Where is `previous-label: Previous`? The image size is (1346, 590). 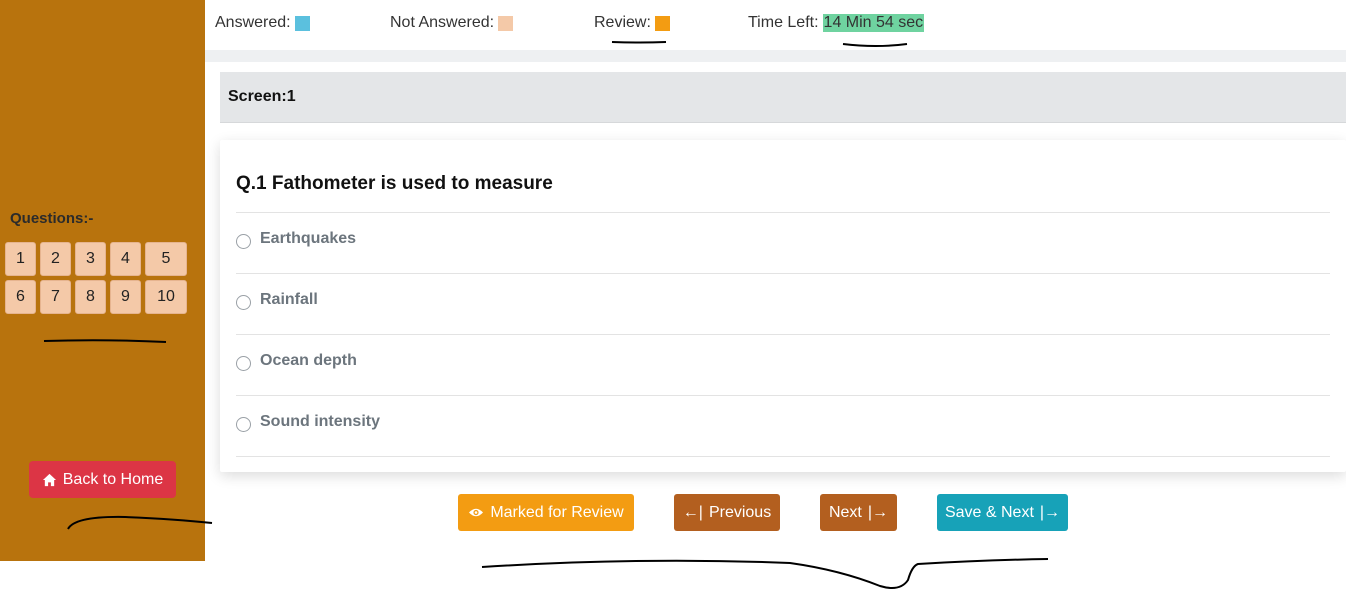 previous-label: Previous is located at coordinates (740, 512).